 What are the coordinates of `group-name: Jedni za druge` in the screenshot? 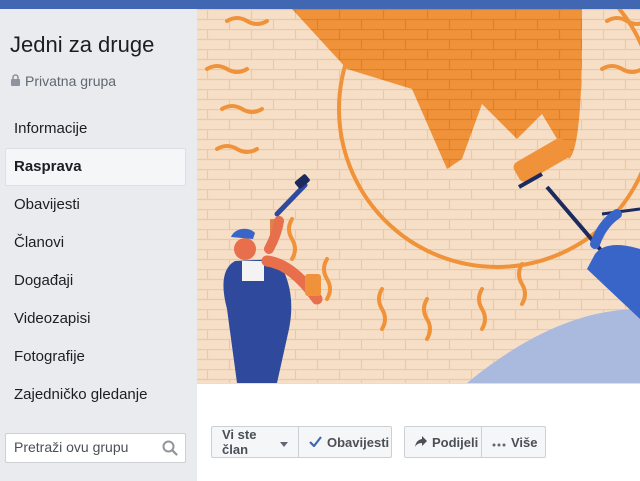 It's located at (82, 45).